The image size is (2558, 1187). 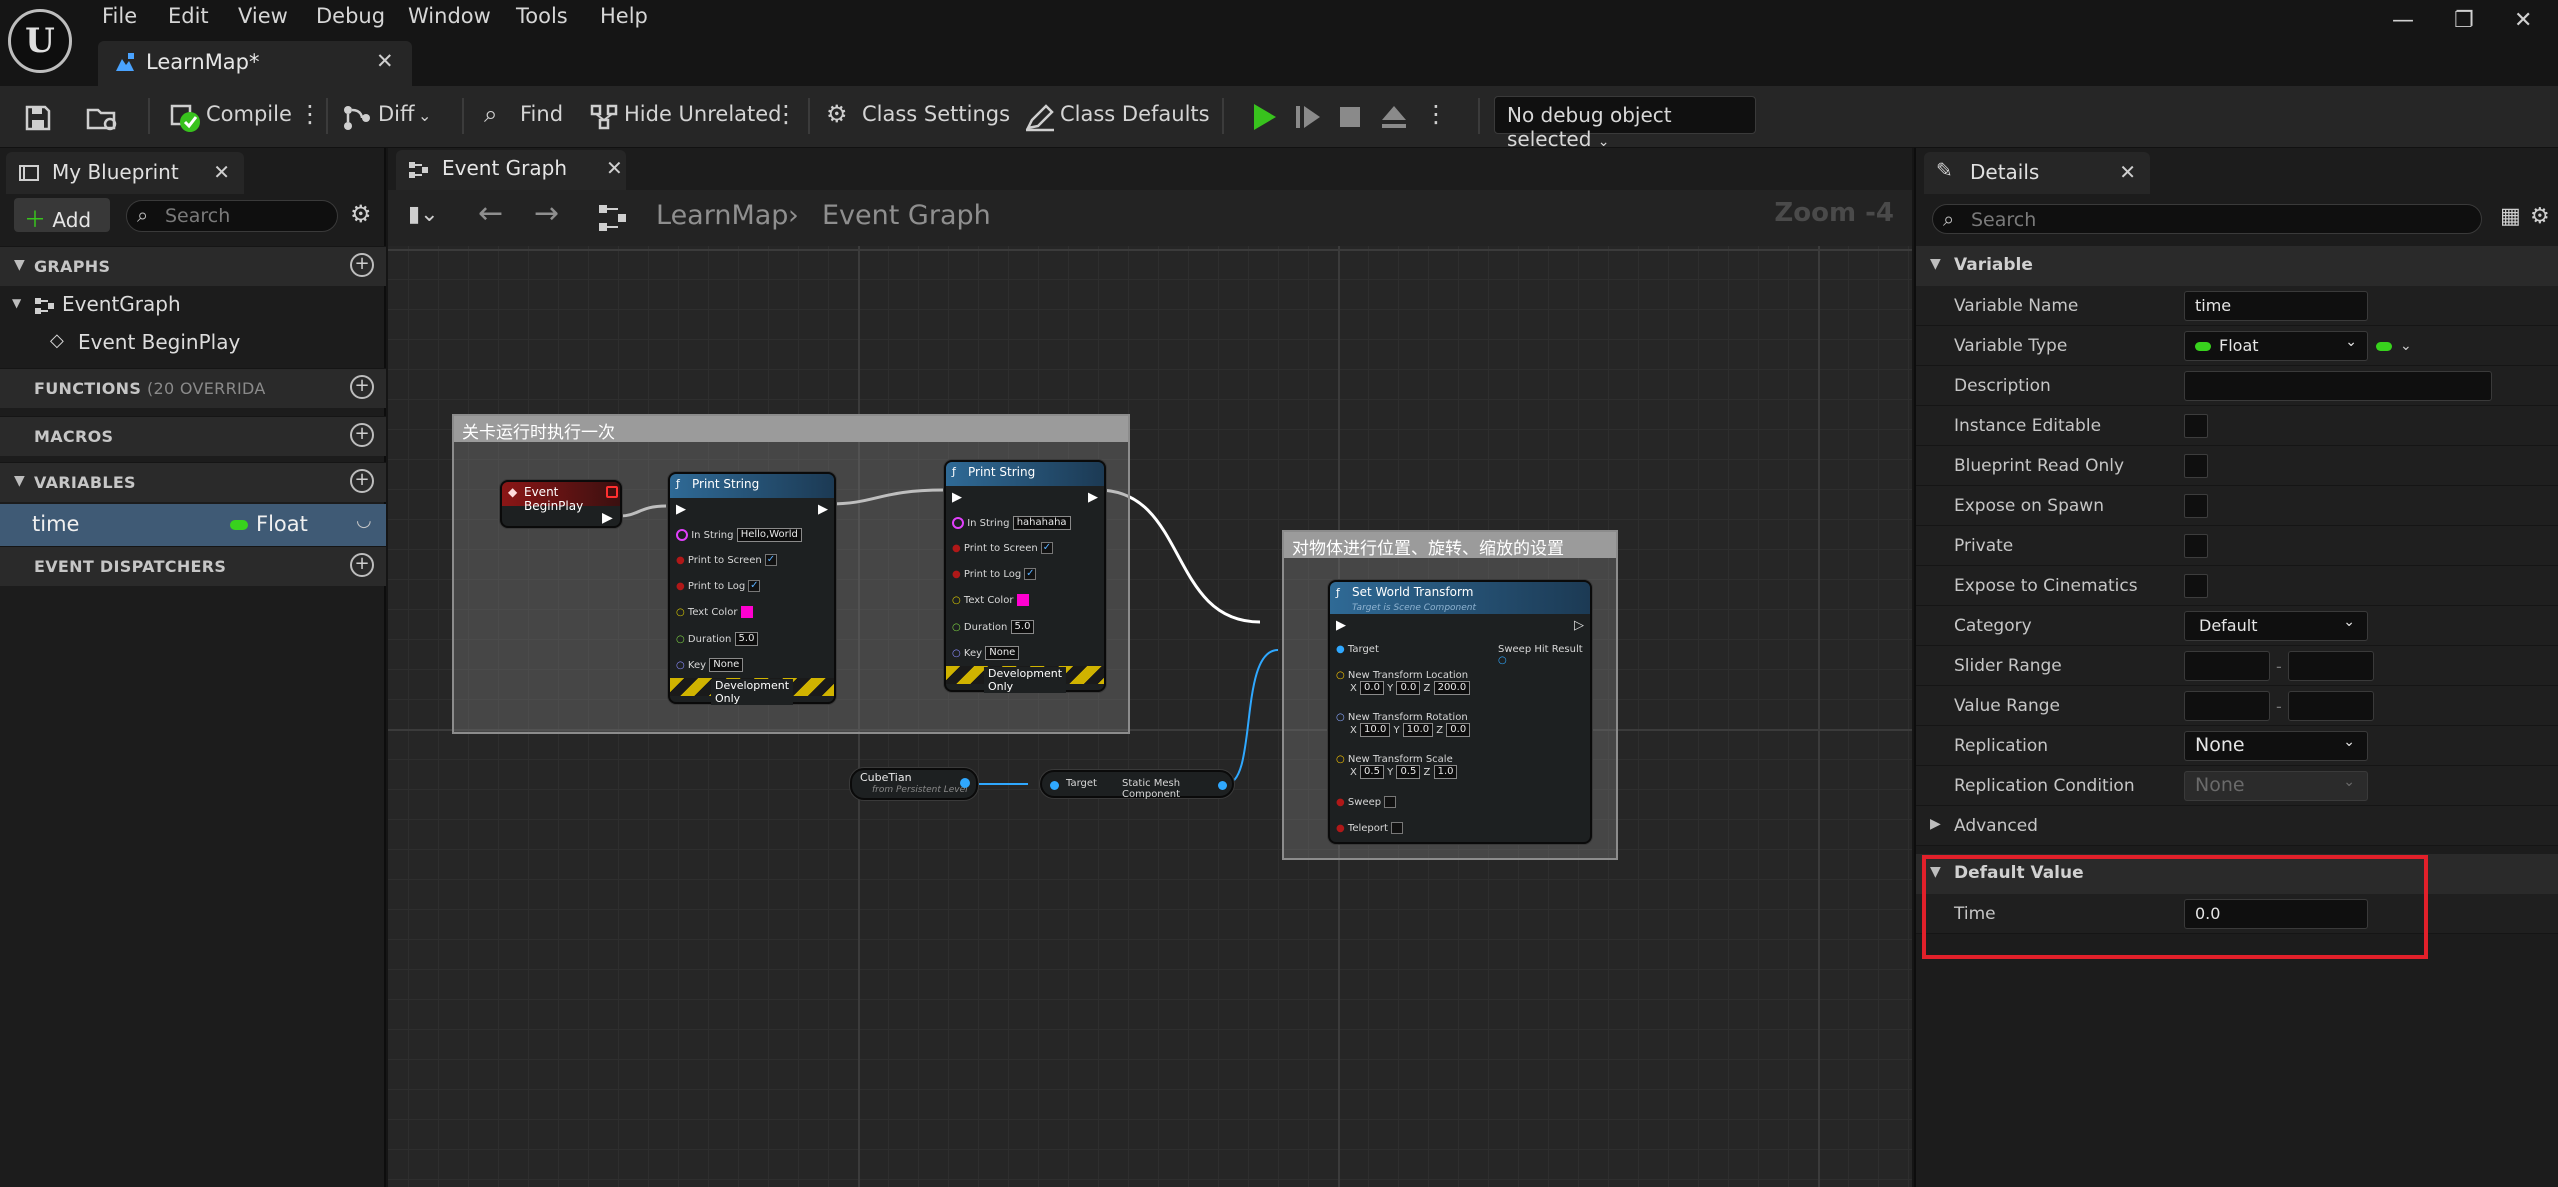 What do you see at coordinates (2237, 826) in the screenshot?
I see `row-advanced: ▶ Advanced` at bounding box center [2237, 826].